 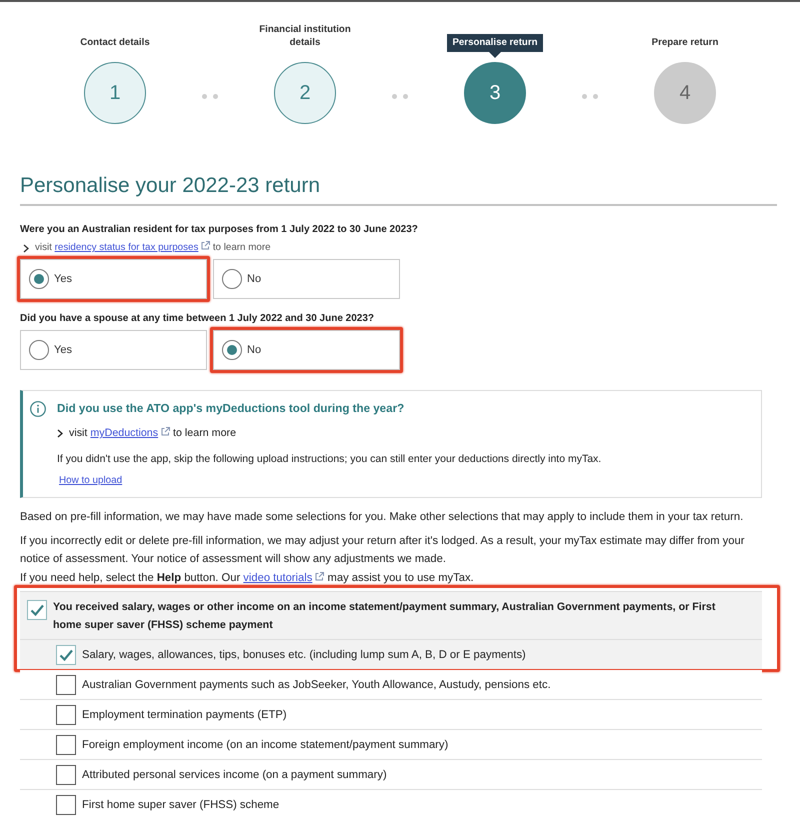 What do you see at coordinates (124, 433) in the screenshot?
I see `hint-link: myDeductions` at bounding box center [124, 433].